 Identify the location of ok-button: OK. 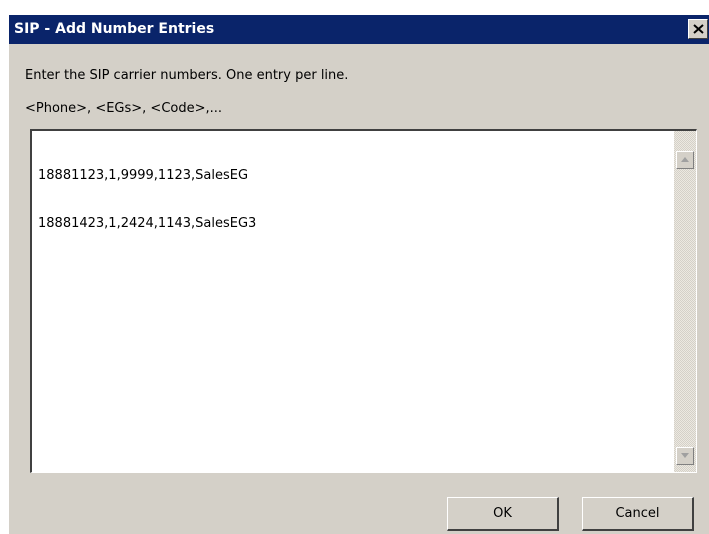
(503, 514).